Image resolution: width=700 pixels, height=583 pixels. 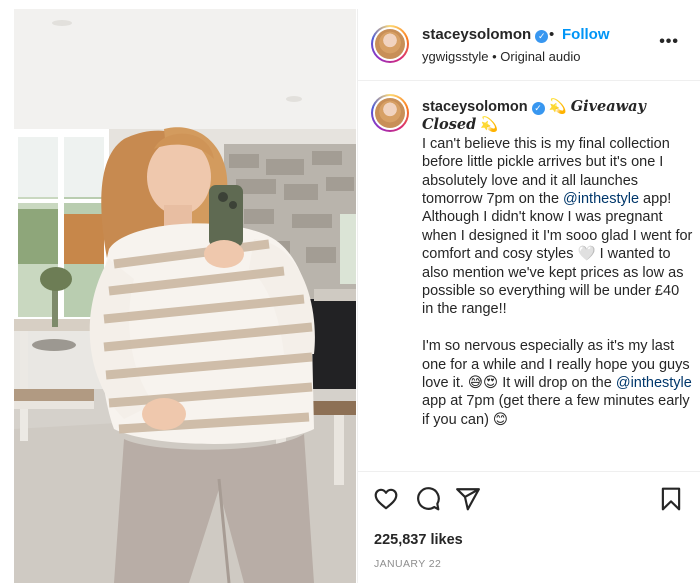 What do you see at coordinates (468, 499) in the screenshot?
I see `share-icon` at bounding box center [468, 499].